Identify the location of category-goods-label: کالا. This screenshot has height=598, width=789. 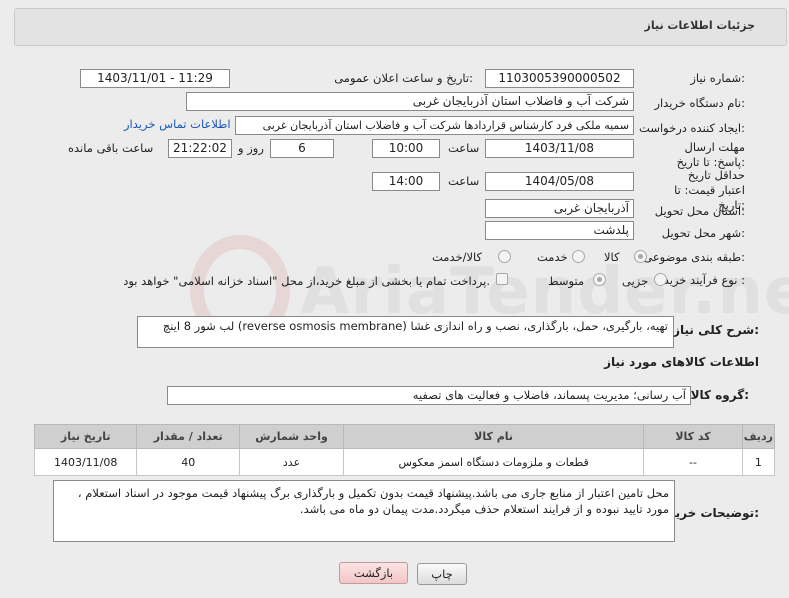
(612, 257).